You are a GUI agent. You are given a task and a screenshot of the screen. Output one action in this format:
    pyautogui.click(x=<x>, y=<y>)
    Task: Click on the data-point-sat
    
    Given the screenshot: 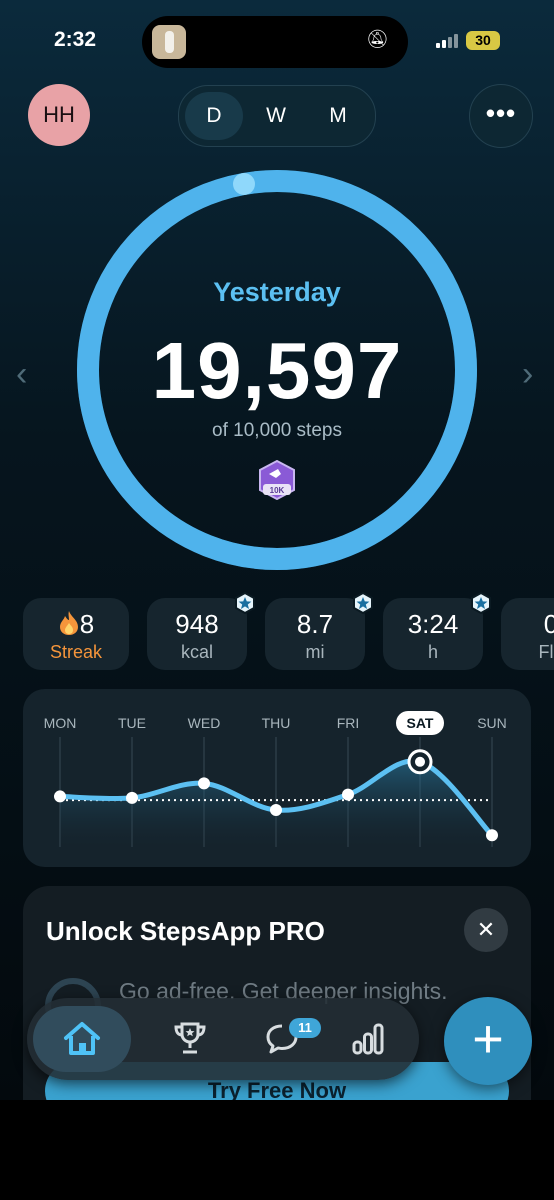 What is the action you would take?
    pyautogui.click(x=420, y=761)
    